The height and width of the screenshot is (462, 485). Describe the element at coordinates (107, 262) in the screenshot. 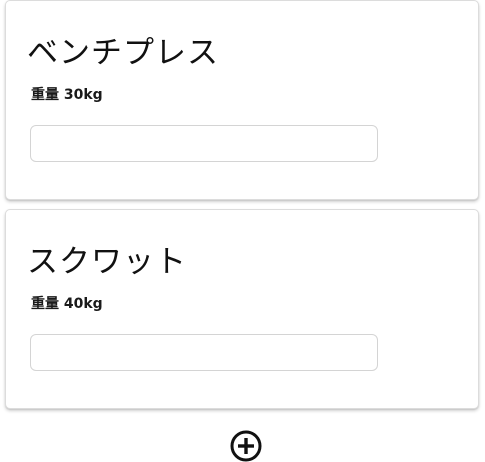

I see `exercise-title: スクワット` at that location.